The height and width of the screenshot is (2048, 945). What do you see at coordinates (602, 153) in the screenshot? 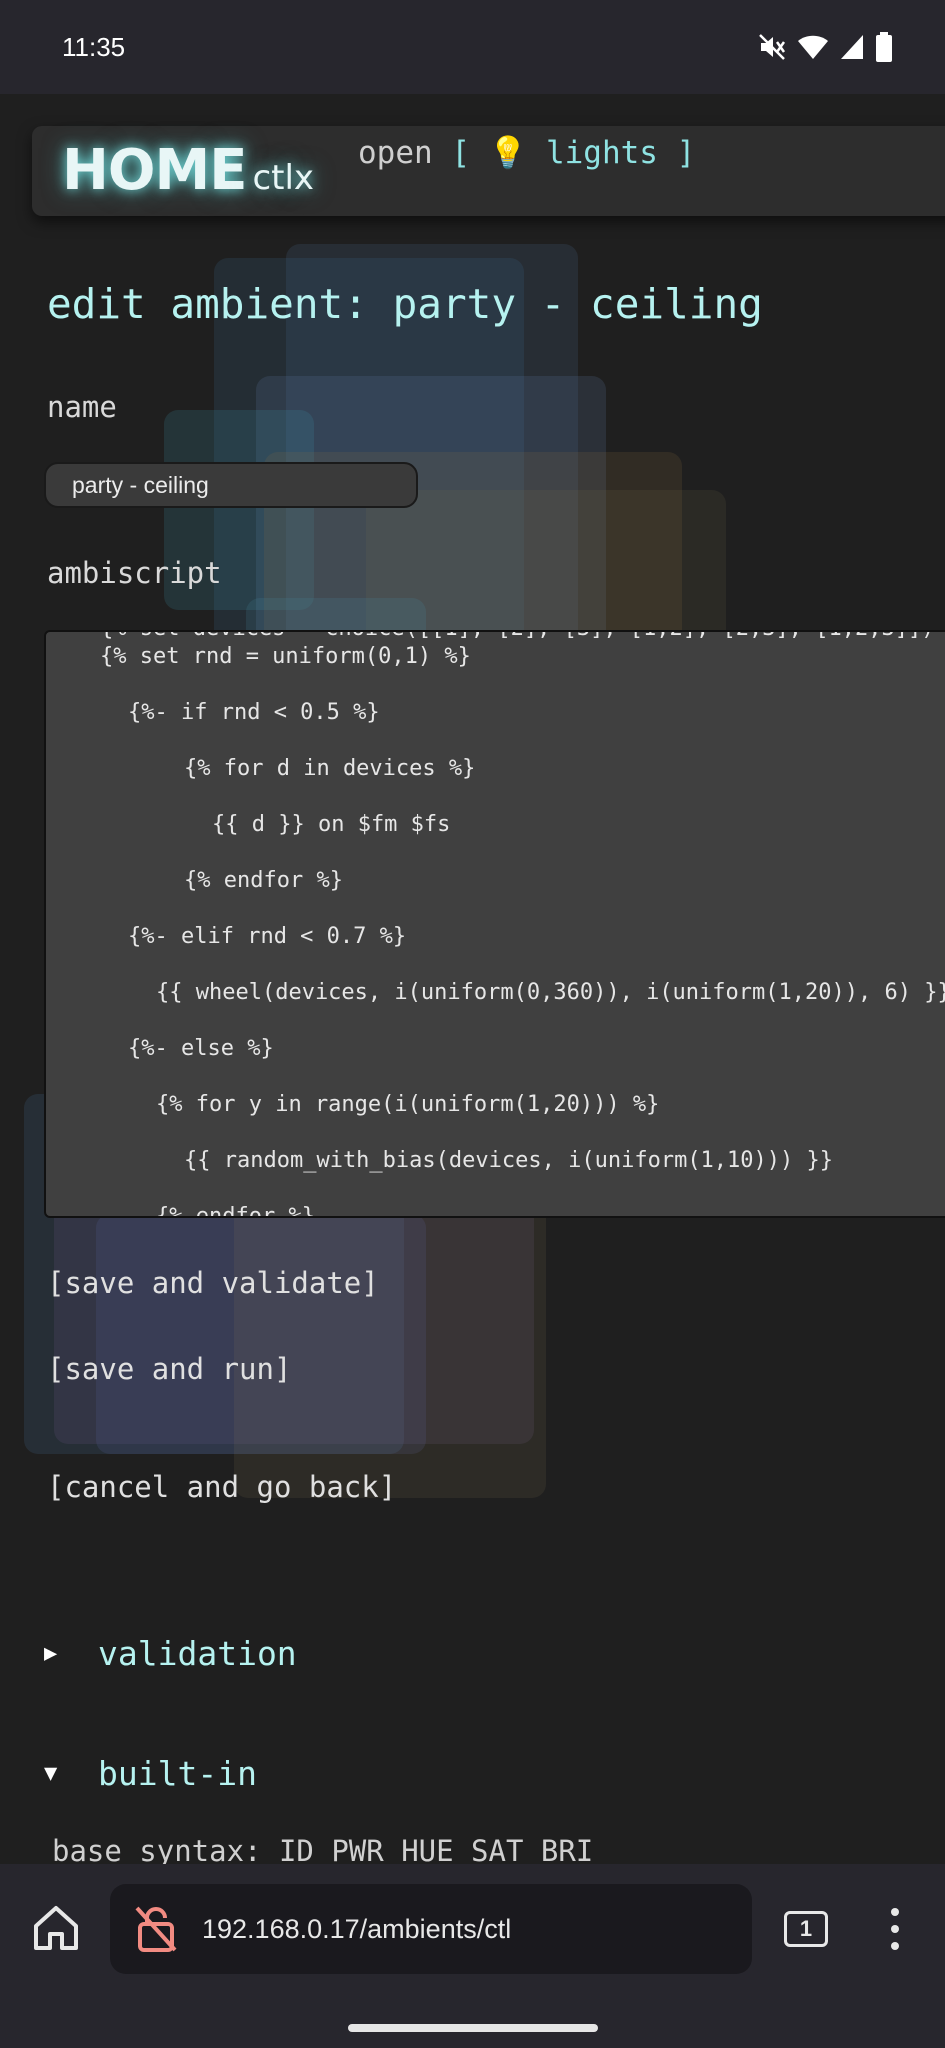
I see `lights-link: lights` at bounding box center [602, 153].